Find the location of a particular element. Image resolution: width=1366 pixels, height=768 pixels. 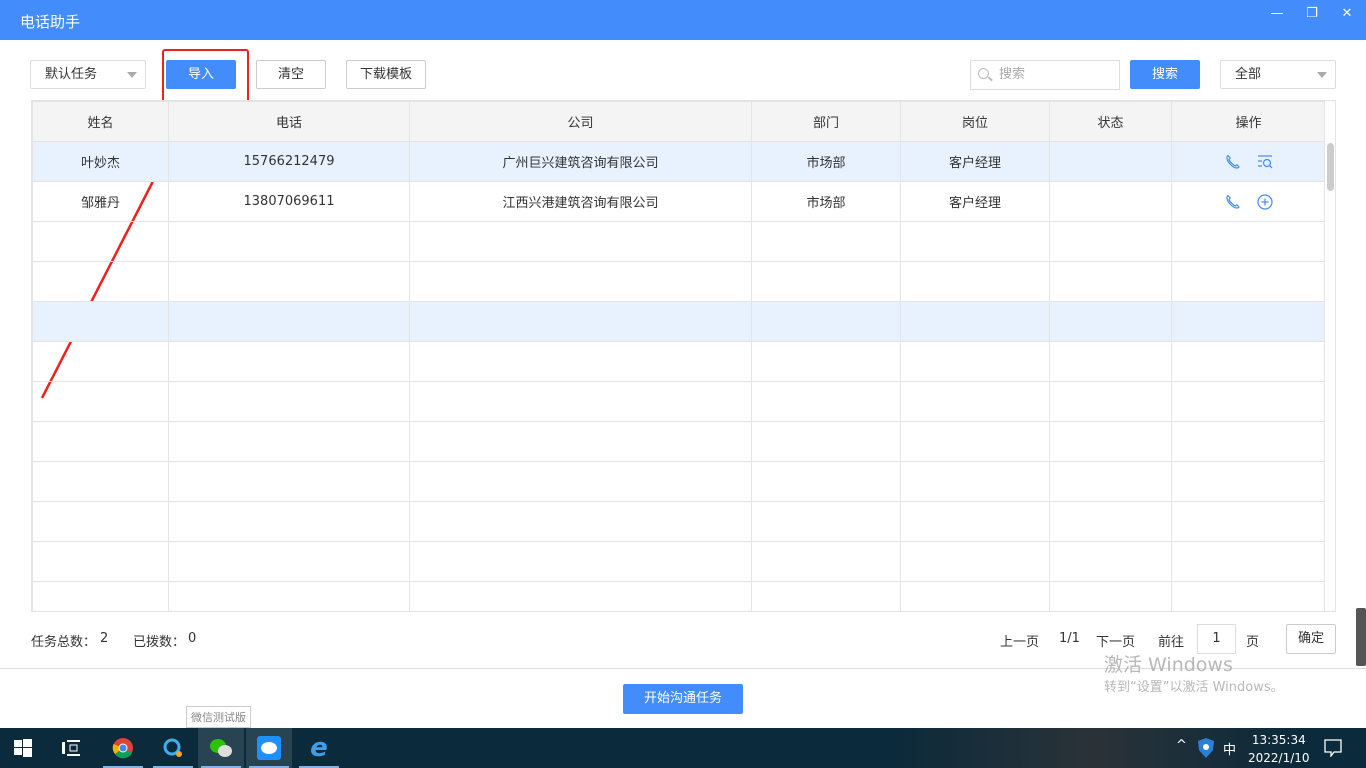

notification-icon is located at coordinates (1333, 748).